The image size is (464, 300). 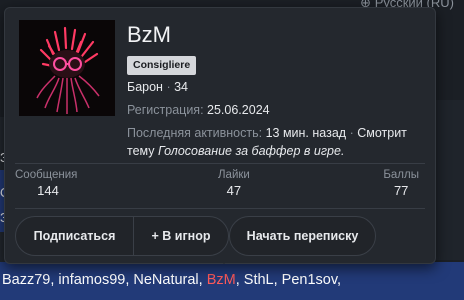 I want to click on registration-line: Регистрация: 25.06.2024, so click(x=198, y=110).